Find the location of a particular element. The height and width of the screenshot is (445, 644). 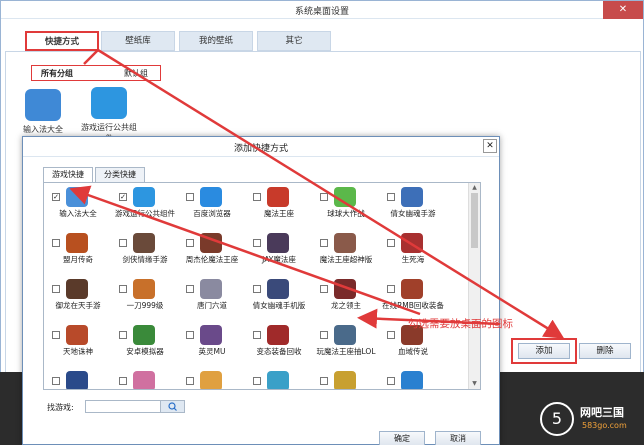

tab-shortcuts: 快捷方式 is located at coordinates (62, 41).